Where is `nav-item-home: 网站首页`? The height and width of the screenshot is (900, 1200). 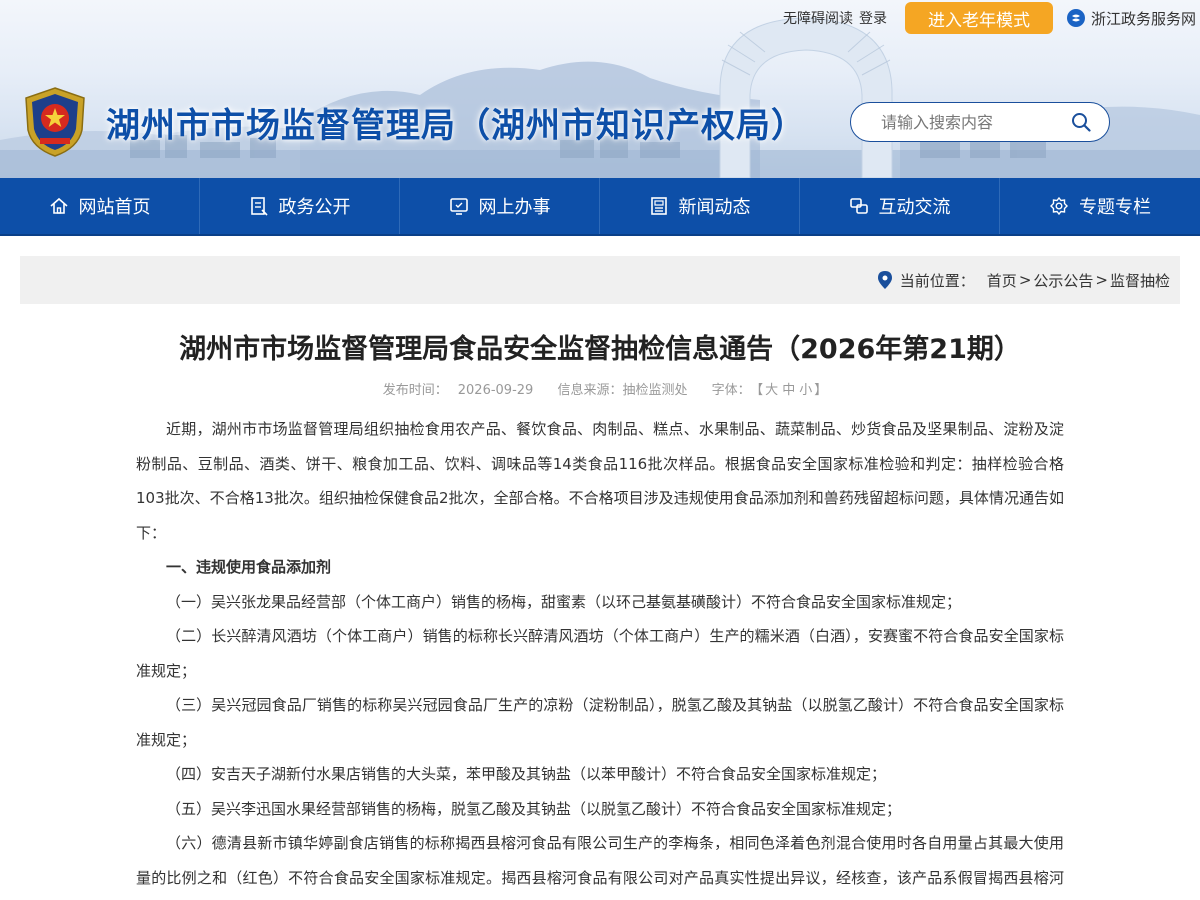
nav-item-home: 网站首页 is located at coordinates (100, 206).